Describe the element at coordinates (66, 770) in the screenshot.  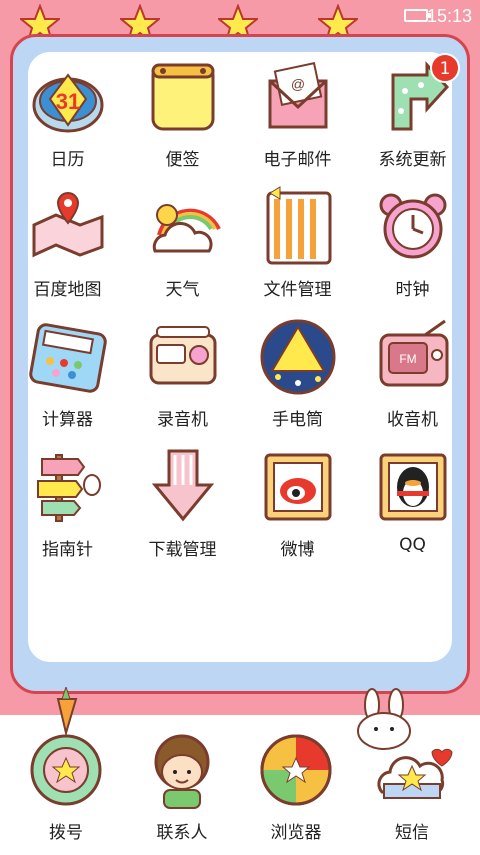
I see `dialer-flower-icon` at that location.